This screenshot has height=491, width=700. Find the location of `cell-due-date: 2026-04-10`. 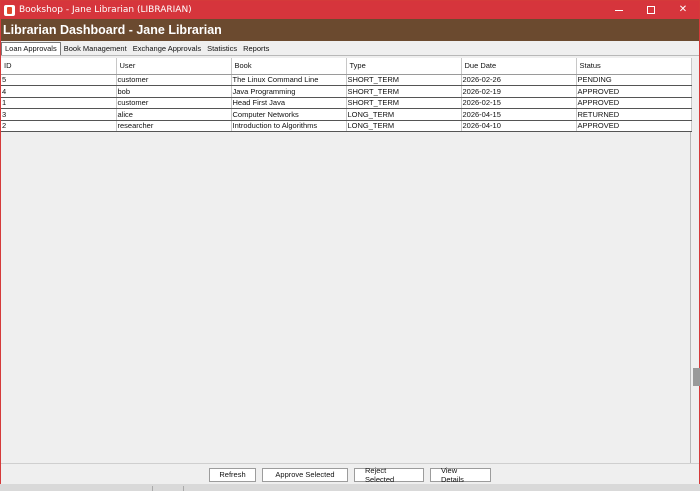

cell-due-date: 2026-04-10 is located at coordinates (519, 126).